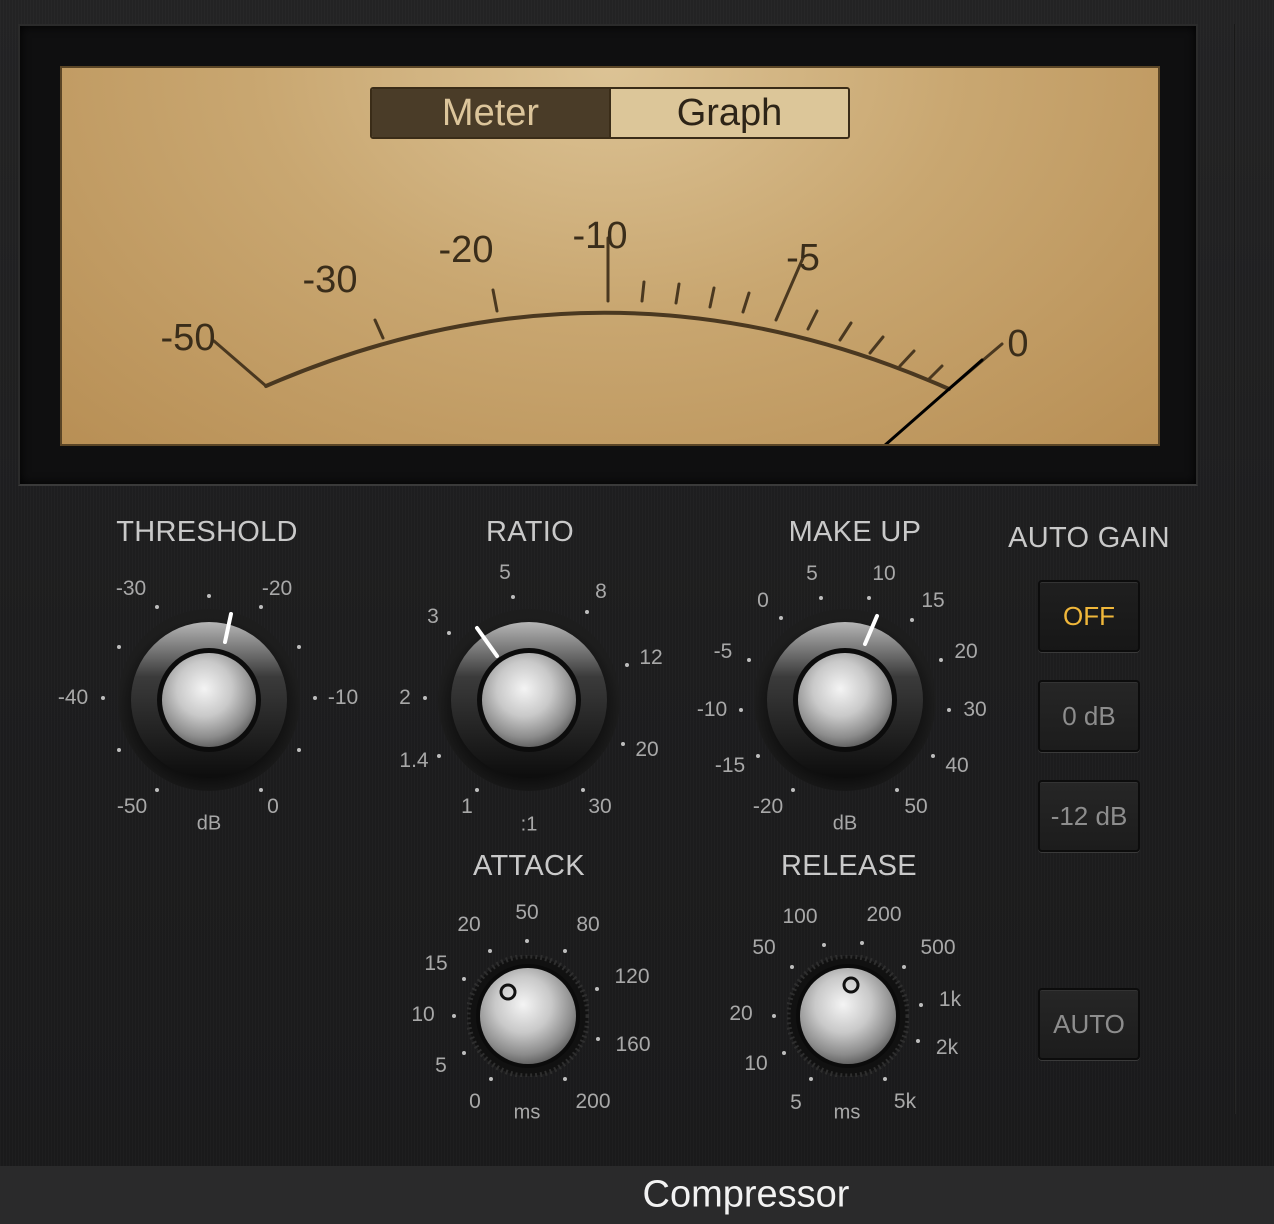  Describe the element at coordinates (933, 600) in the screenshot. I see `makeup-scale-label: 15` at that location.